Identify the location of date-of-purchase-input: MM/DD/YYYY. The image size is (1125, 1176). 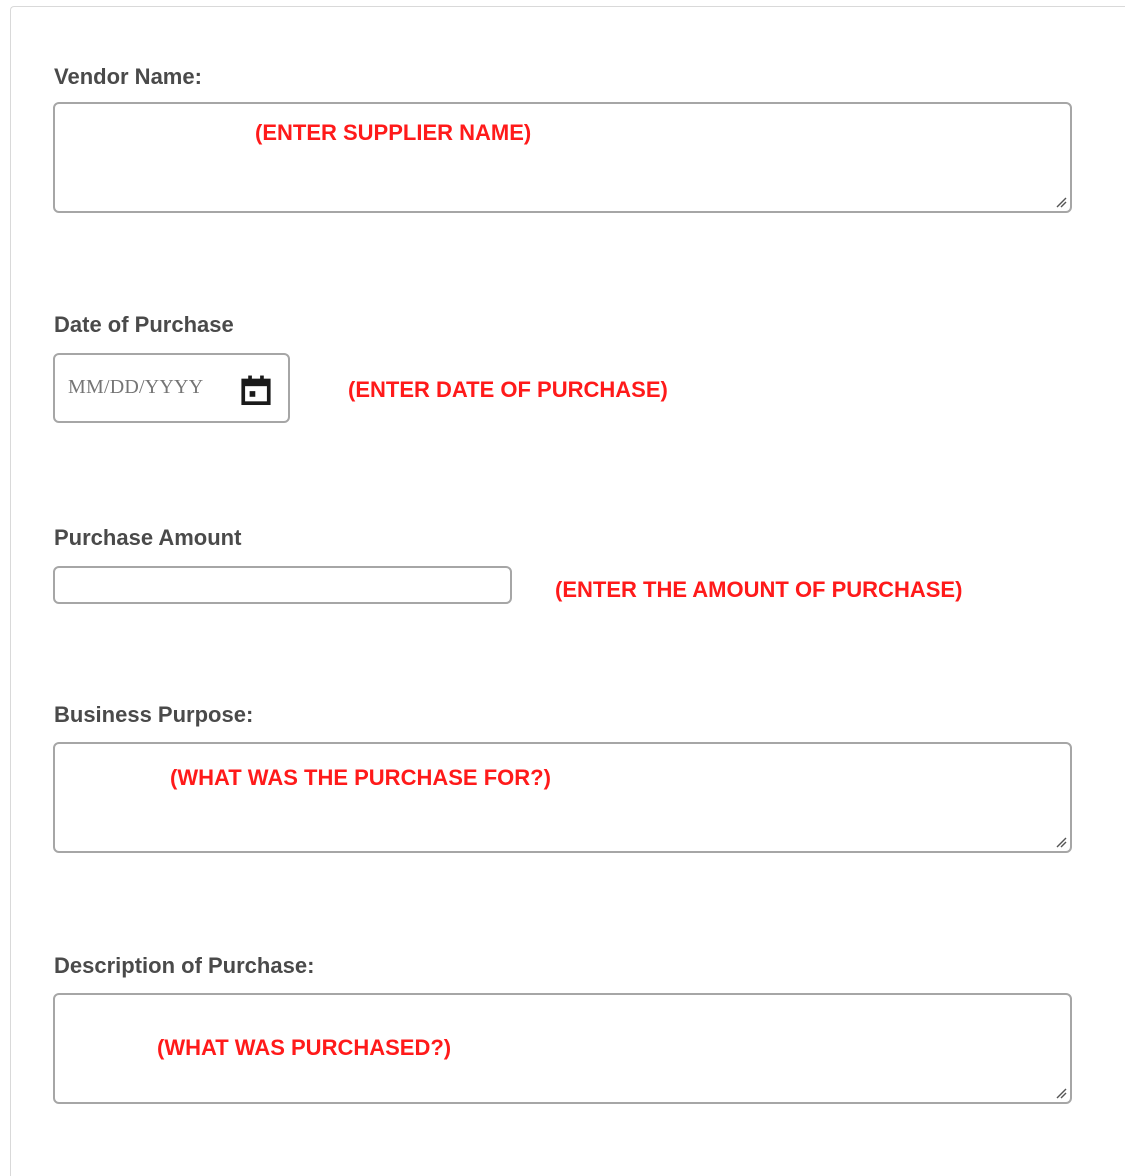
(171, 388).